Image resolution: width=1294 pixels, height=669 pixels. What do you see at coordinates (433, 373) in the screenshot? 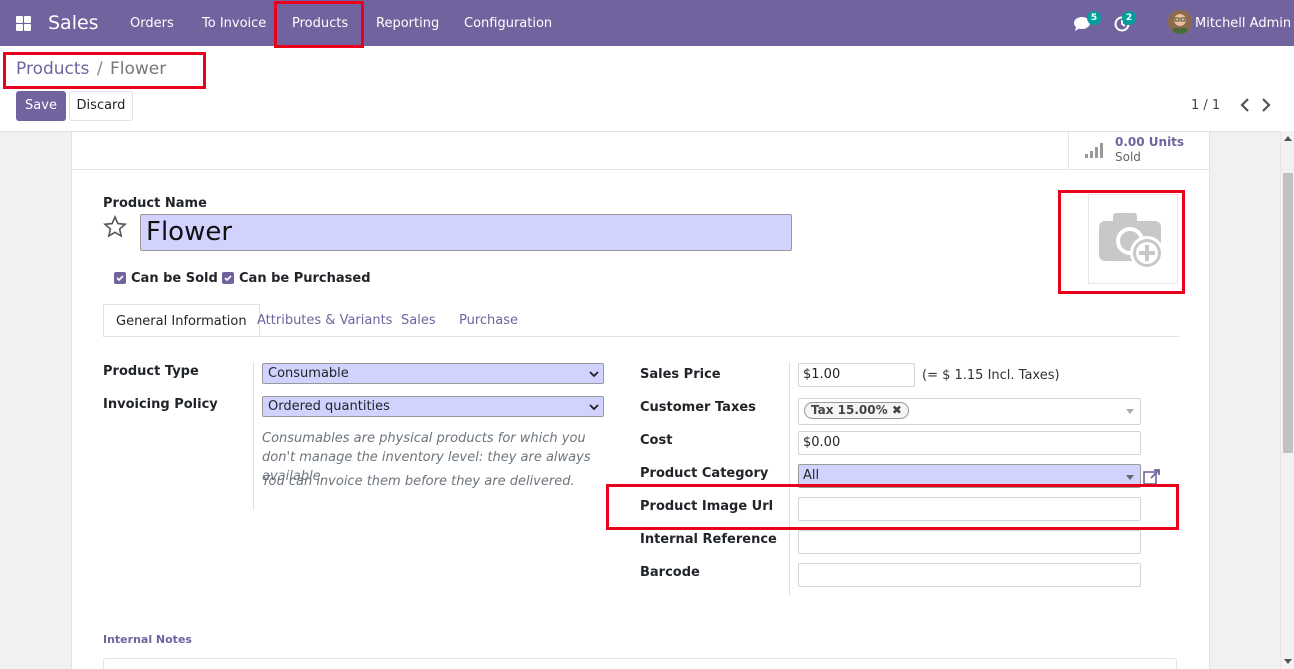
I see `product-type-select: Consumable` at bounding box center [433, 373].